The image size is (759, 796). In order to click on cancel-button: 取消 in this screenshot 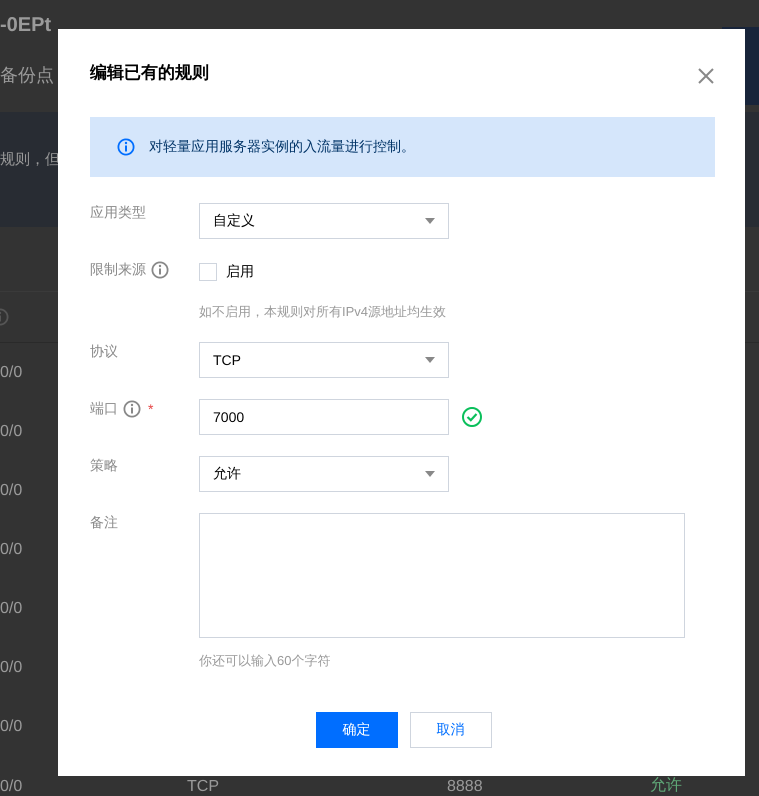, I will do `click(451, 730)`.